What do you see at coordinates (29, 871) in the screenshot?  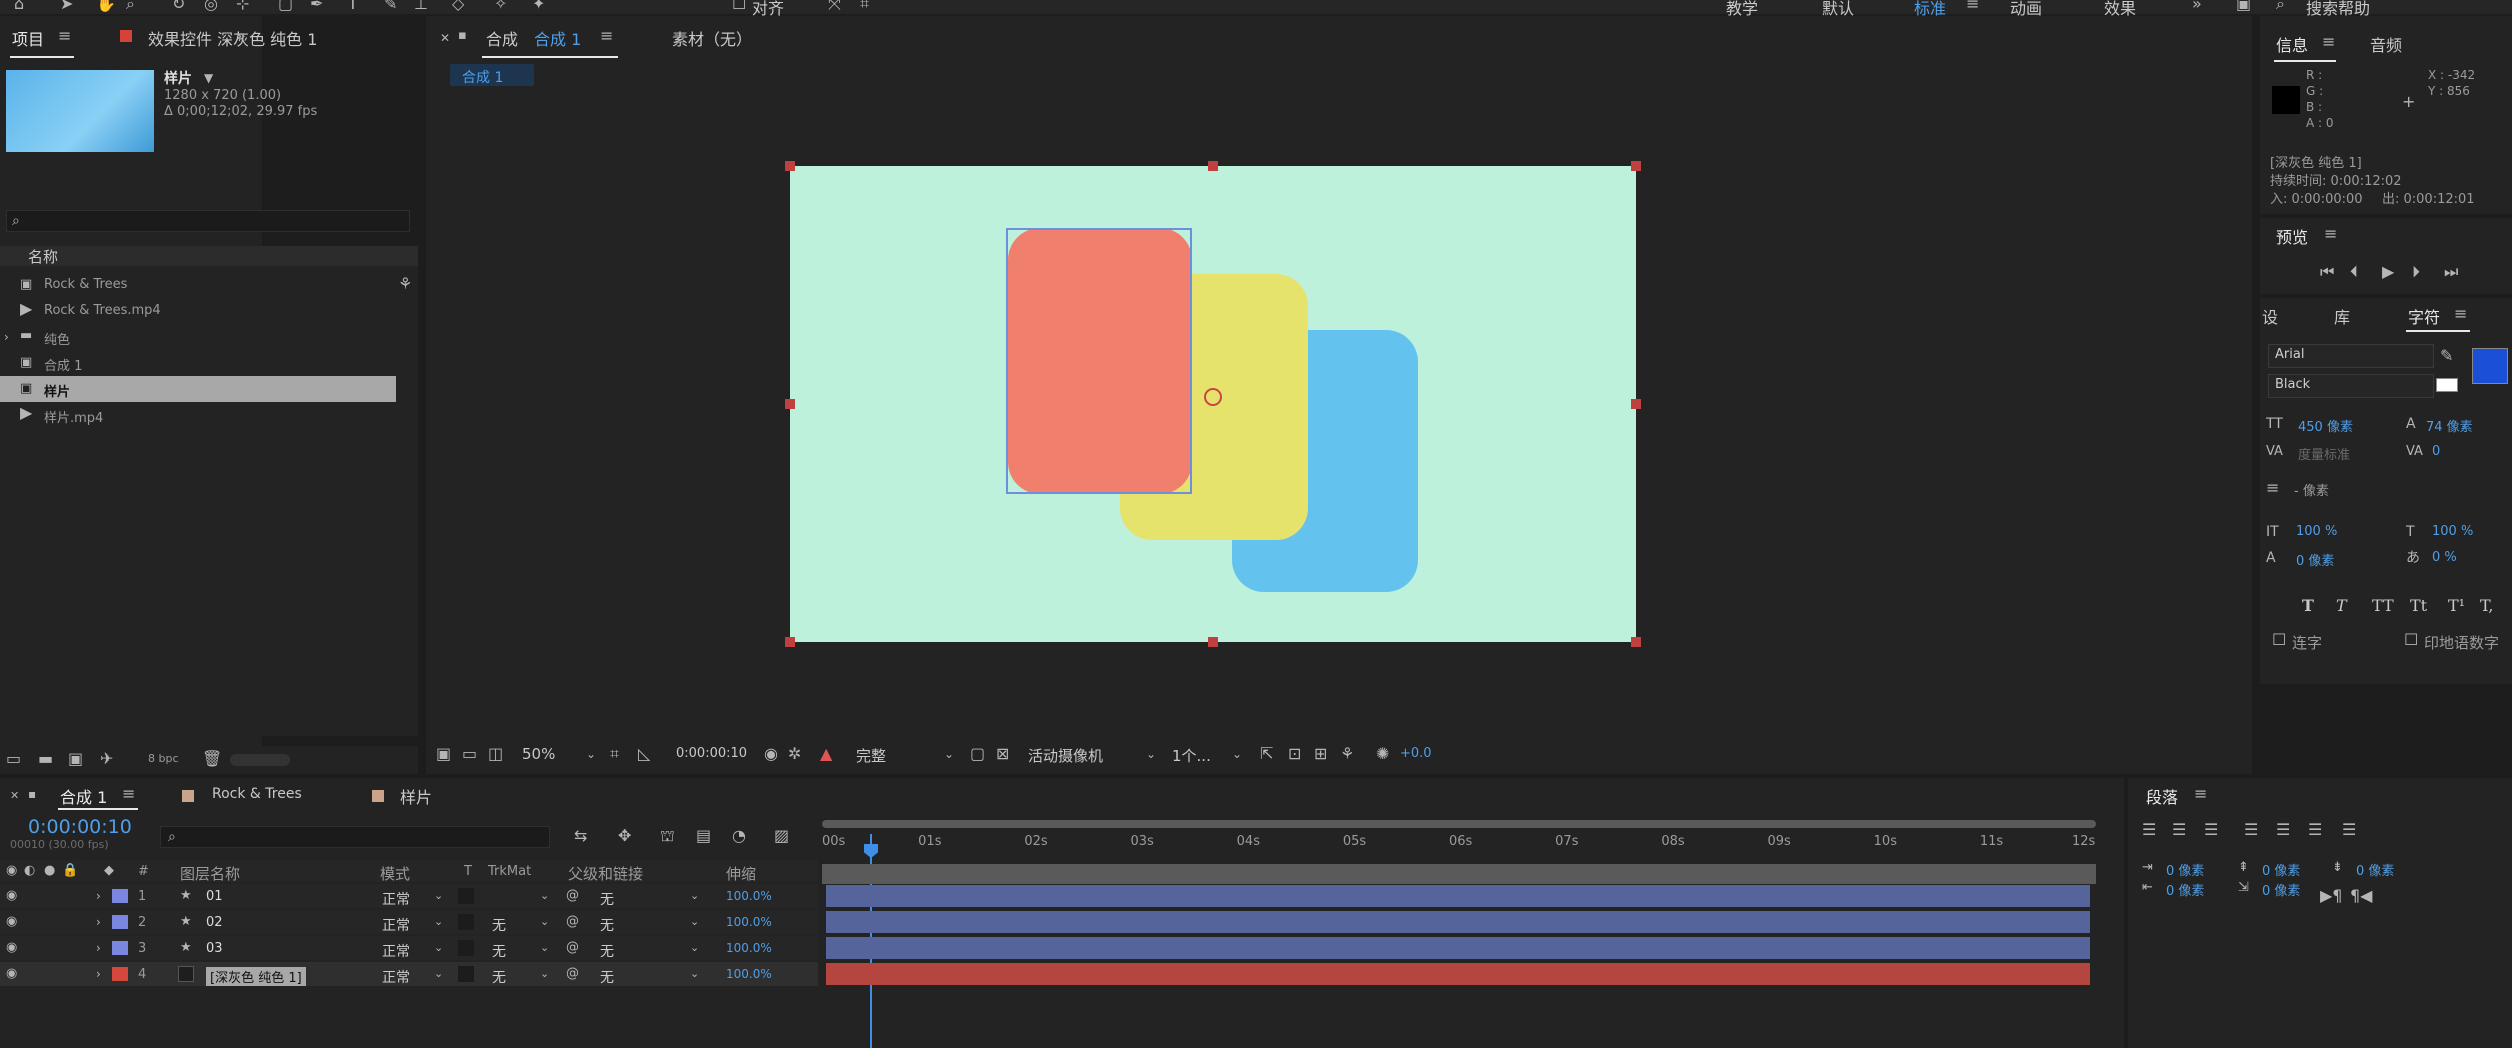 I see `audio-icon: ◐` at bounding box center [29, 871].